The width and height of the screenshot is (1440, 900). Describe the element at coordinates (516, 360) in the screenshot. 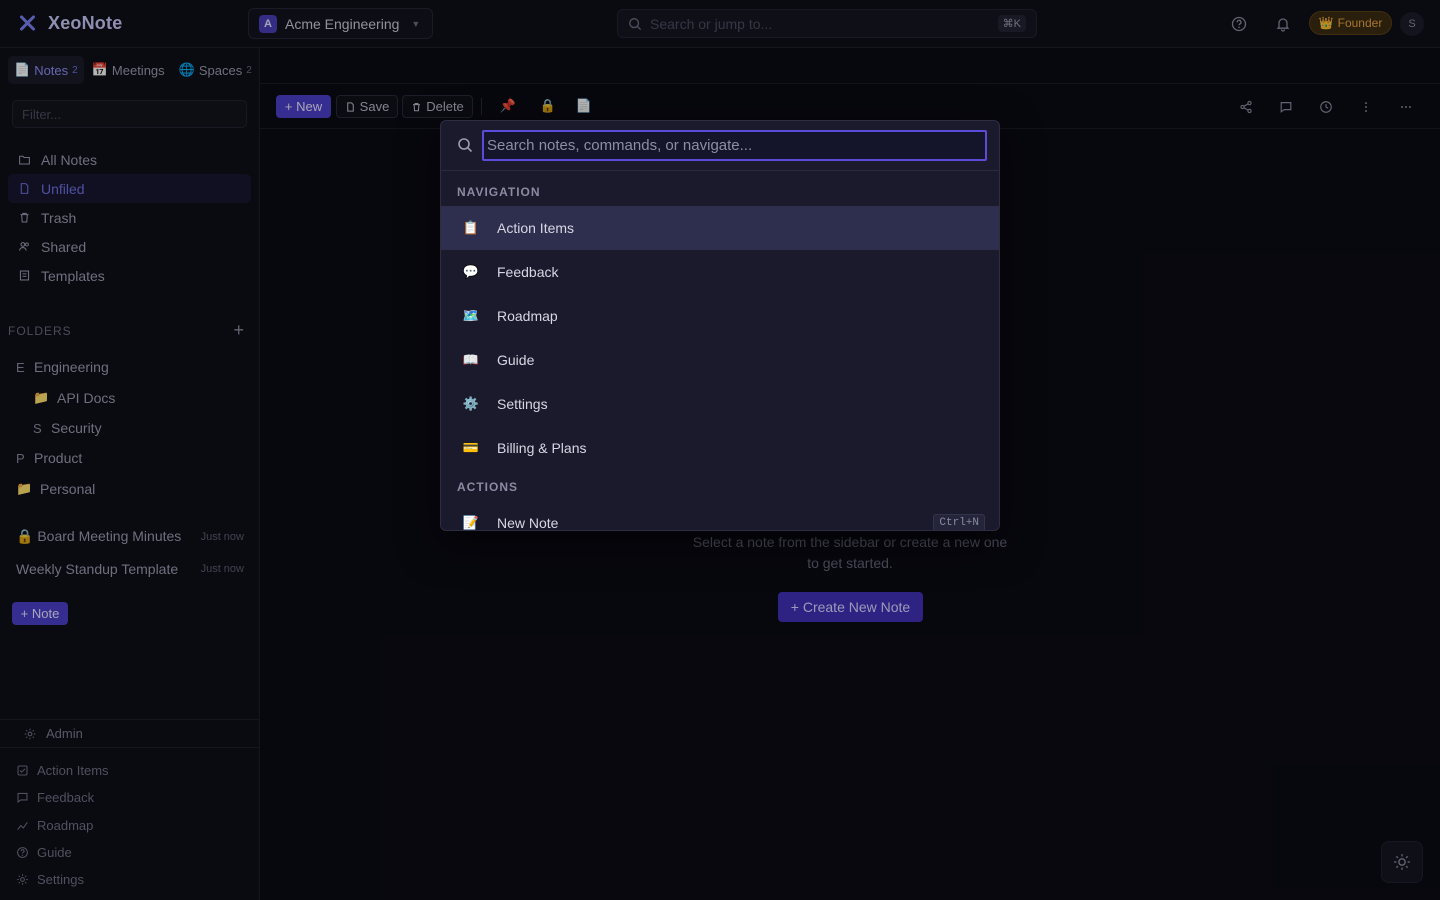

I see `command-item-label: Guide` at that location.